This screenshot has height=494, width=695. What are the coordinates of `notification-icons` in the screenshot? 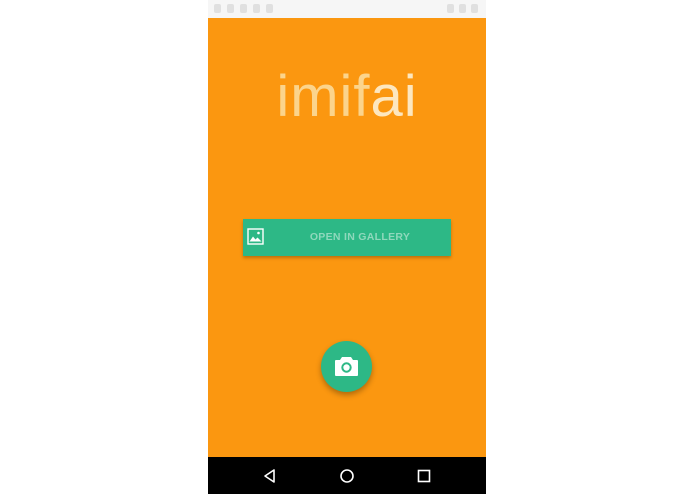 It's located at (243, 8).